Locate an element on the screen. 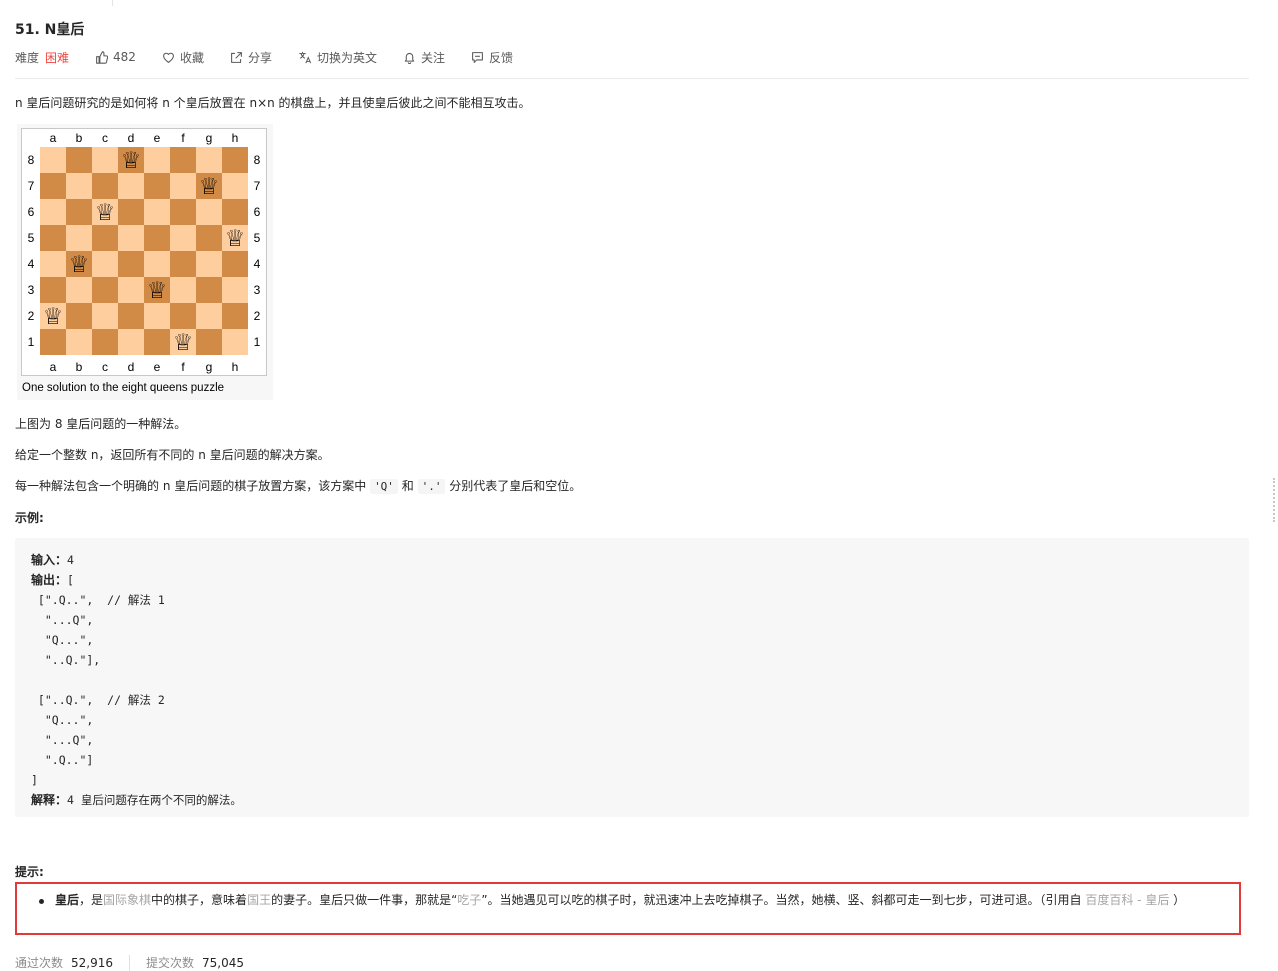 This screenshot has width=1278, height=971. square-f6 is located at coordinates (183, 212).